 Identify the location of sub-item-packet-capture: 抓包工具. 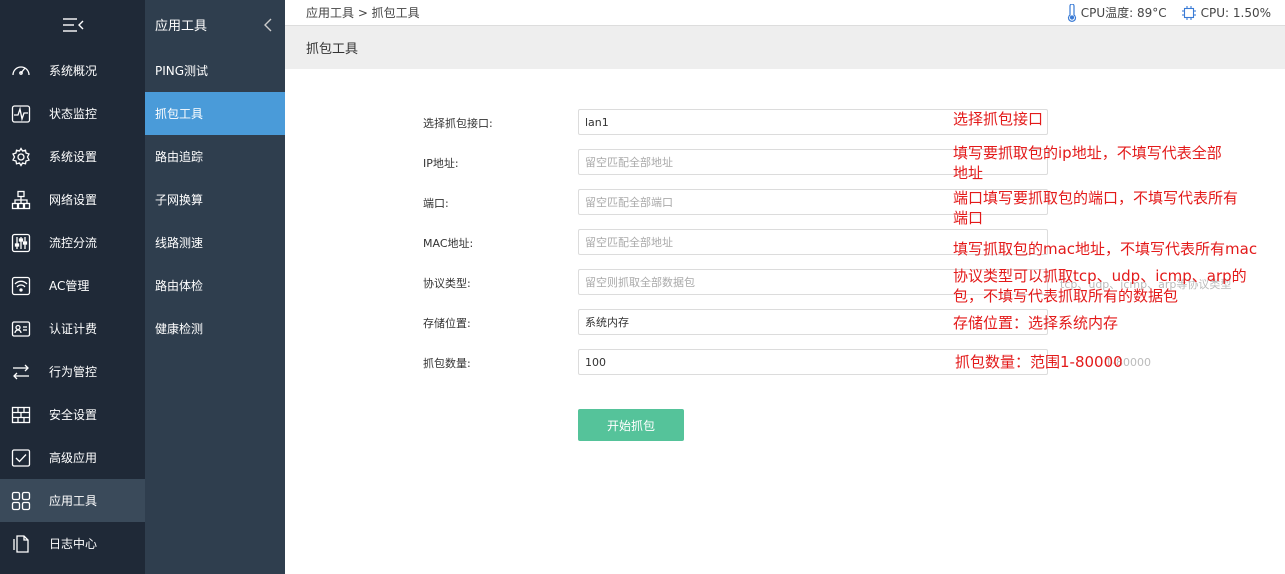
(215, 113).